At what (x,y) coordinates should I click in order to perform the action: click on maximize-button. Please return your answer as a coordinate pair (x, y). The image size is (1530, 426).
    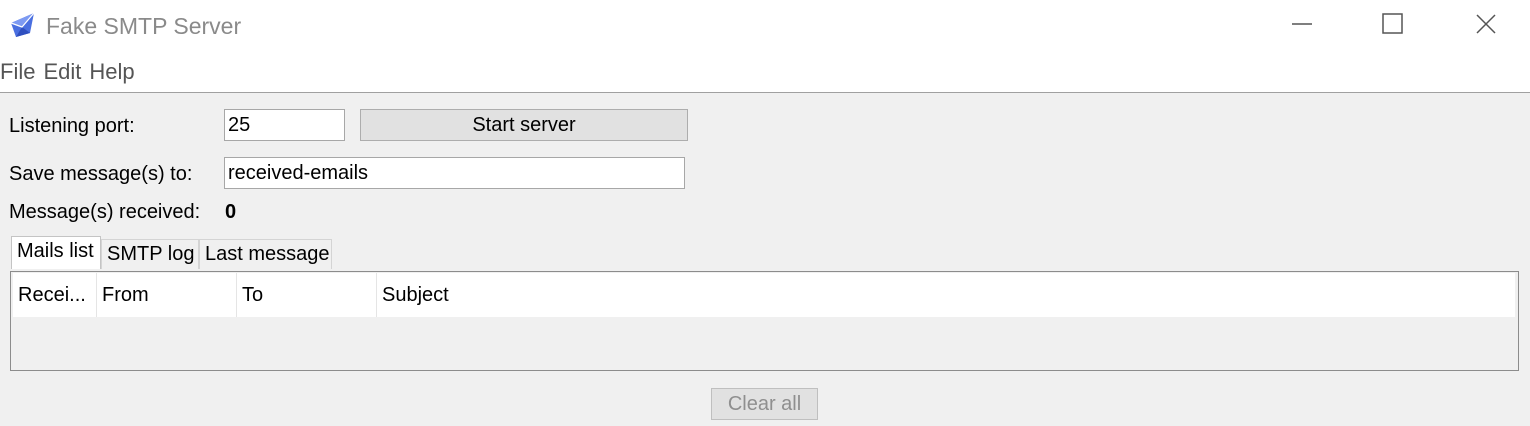
    Looking at the image, I should click on (1393, 26).